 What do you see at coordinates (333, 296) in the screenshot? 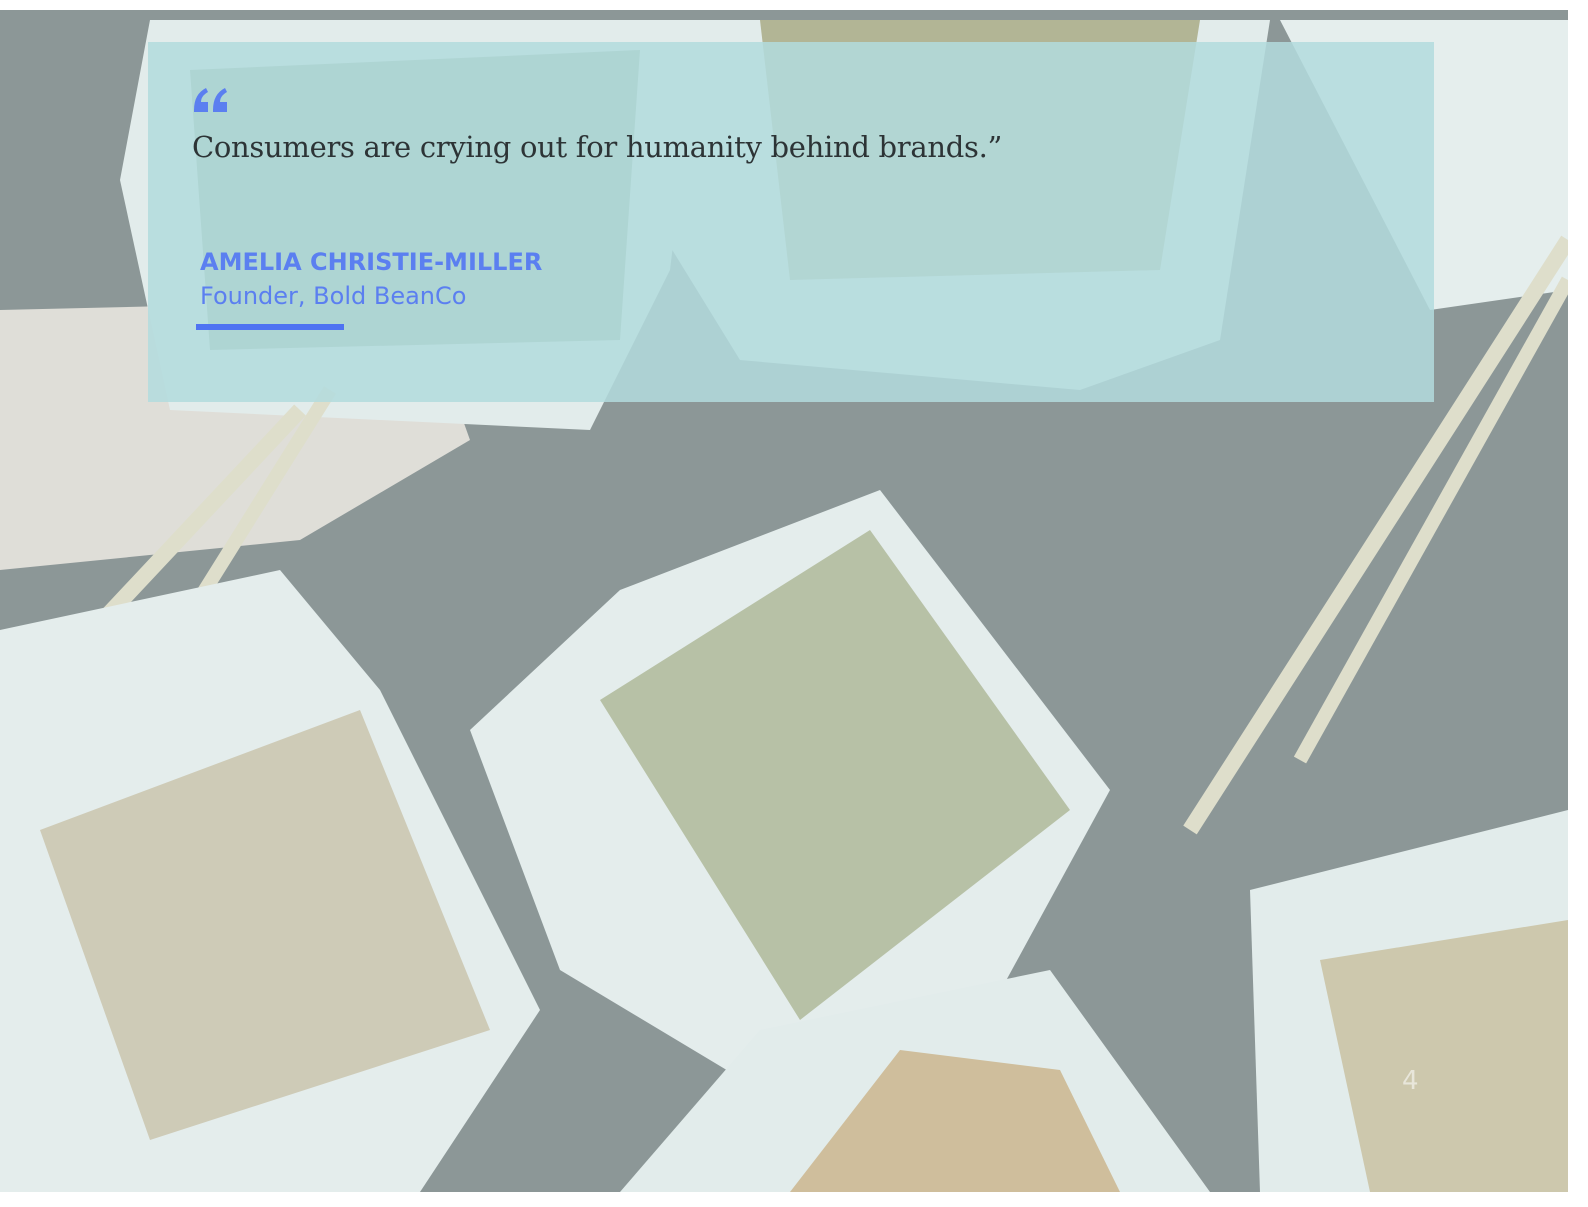
I see `author-role: Founder, Bold BeanCo` at bounding box center [333, 296].